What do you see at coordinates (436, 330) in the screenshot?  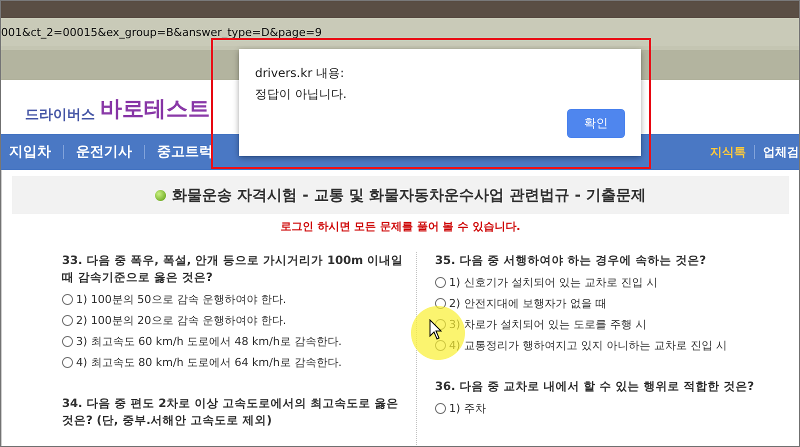 I see `cursor-icon` at bounding box center [436, 330].